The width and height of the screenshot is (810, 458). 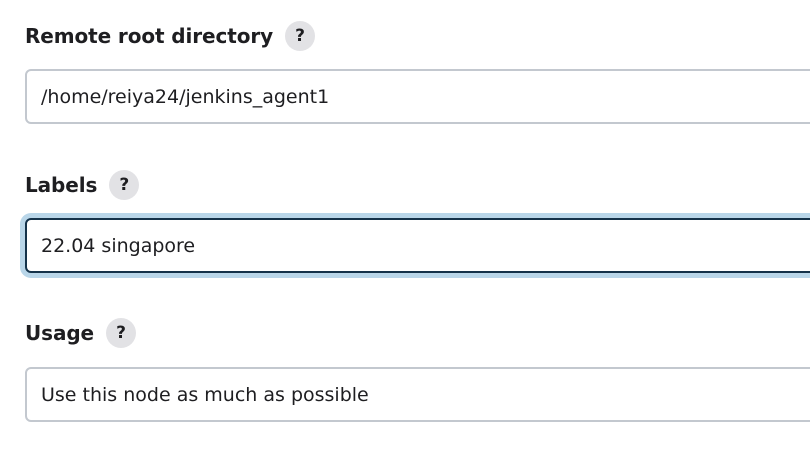 I want to click on labels-input: 22.04 singapore, so click(x=417, y=245).